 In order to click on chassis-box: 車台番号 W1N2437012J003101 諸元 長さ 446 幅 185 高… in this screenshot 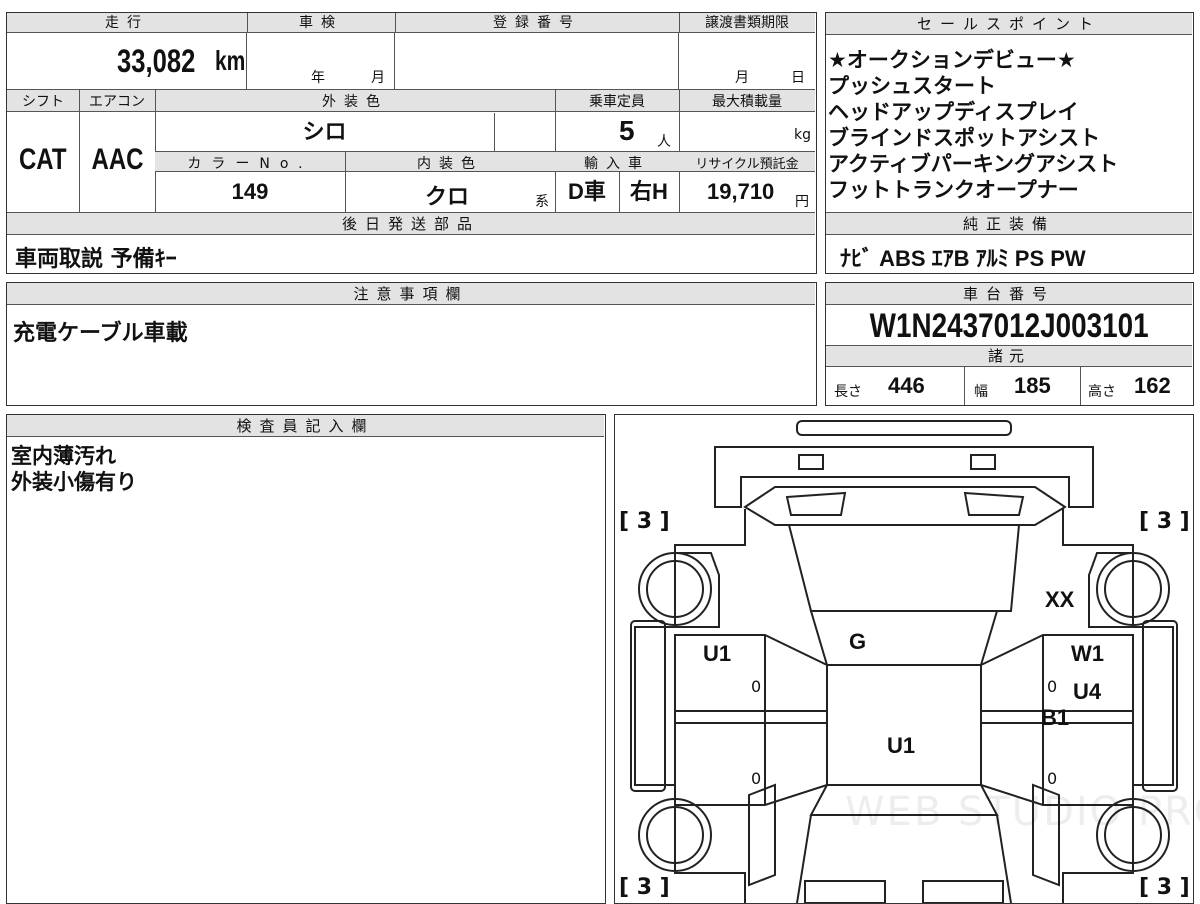, I will do `click(1009, 344)`.